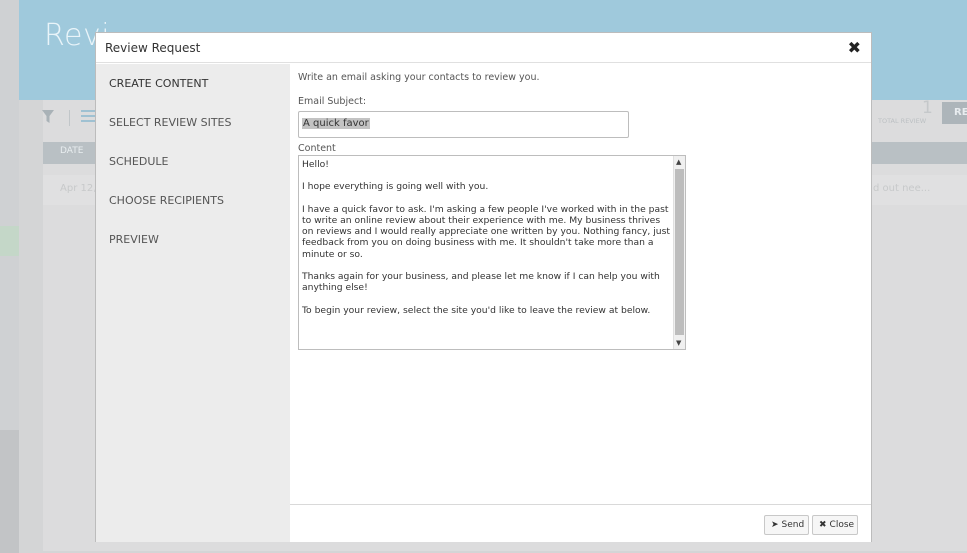 This screenshot has height=553, width=967. Describe the element at coordinates (927, 108) in the screenshot. I see `total-review-count: 1` at that location.